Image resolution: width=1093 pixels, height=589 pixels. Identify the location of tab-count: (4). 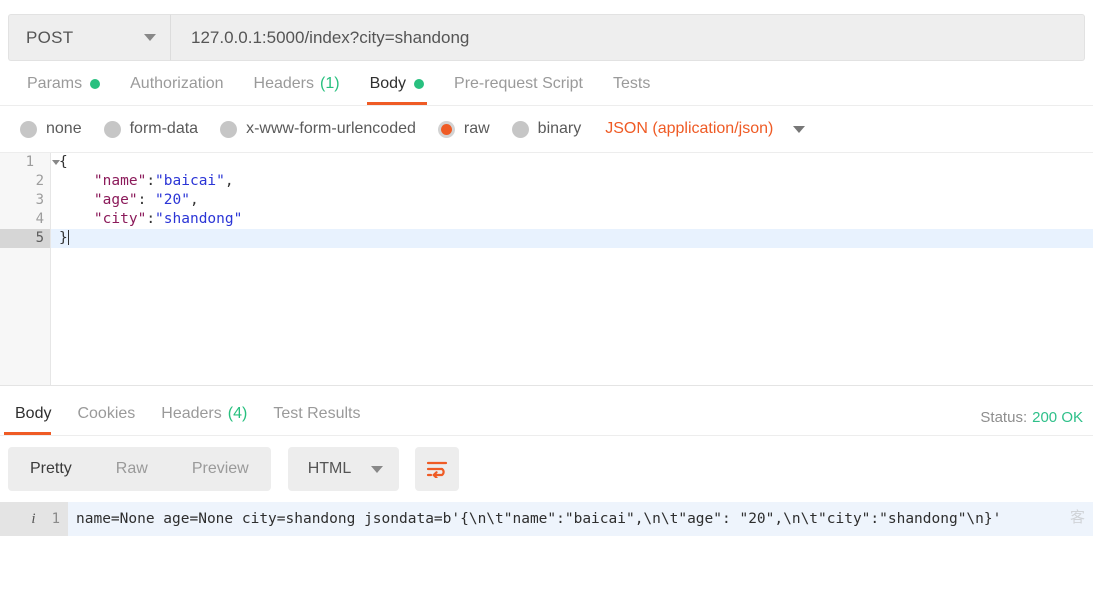
(237, 413).